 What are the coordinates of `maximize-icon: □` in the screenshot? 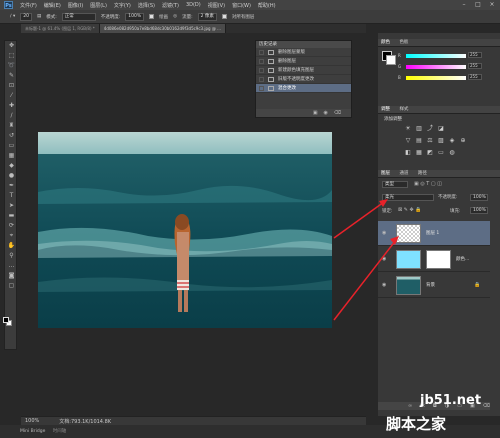 It's located at (478, 4).